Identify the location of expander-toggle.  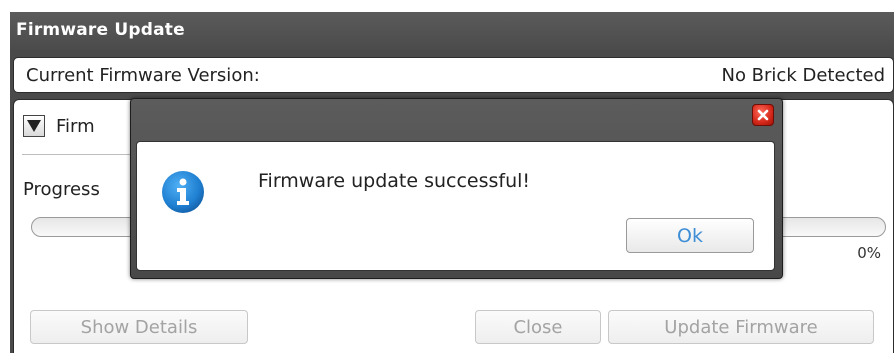
(34, 126).